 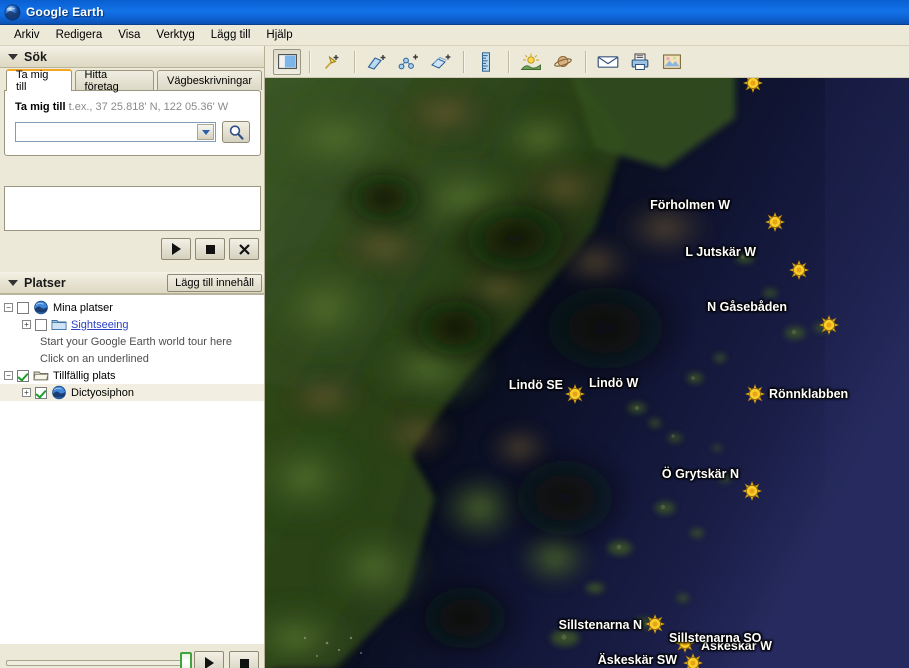 What do you see at coordinates (132, 283) in the screenshot?
I see `places-panel-header: Platser Lägg till innehåll` at bounding box center [132, 283].